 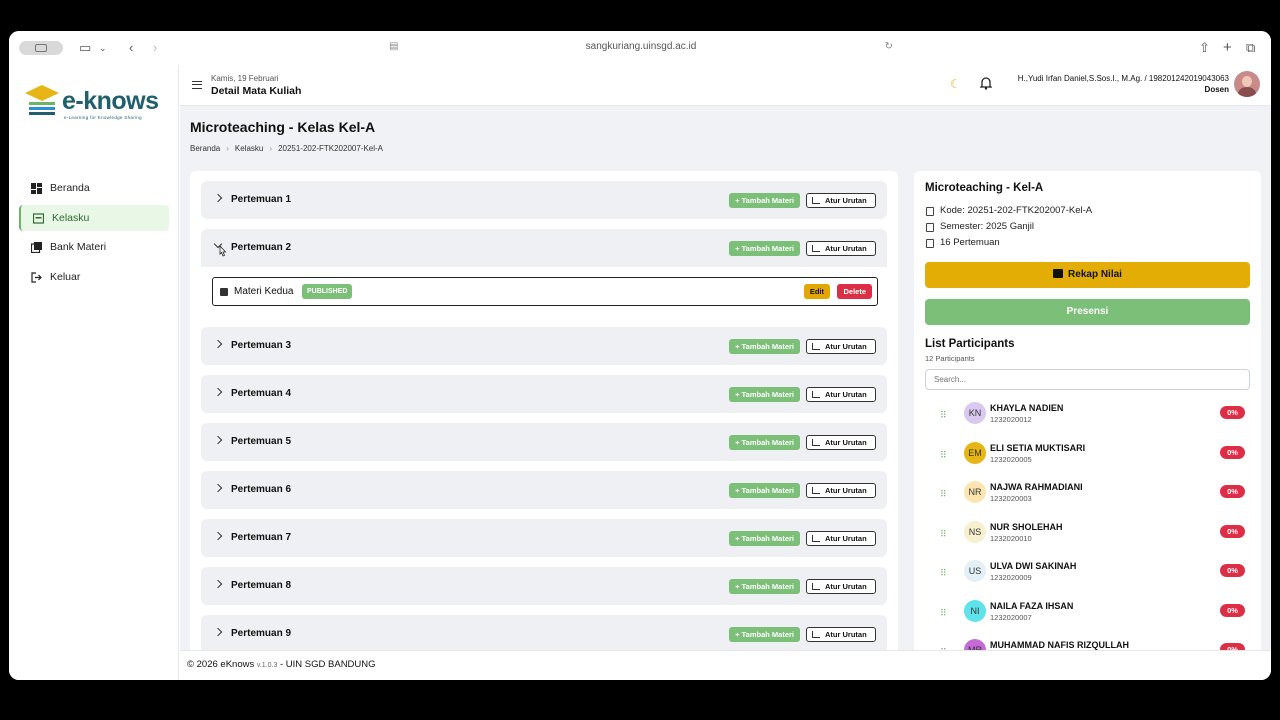 What do you see at coordinates (261, 537) in the screenshot?
I see `meeting-title: Pertemuan 7` at bounding box center [261, 537].